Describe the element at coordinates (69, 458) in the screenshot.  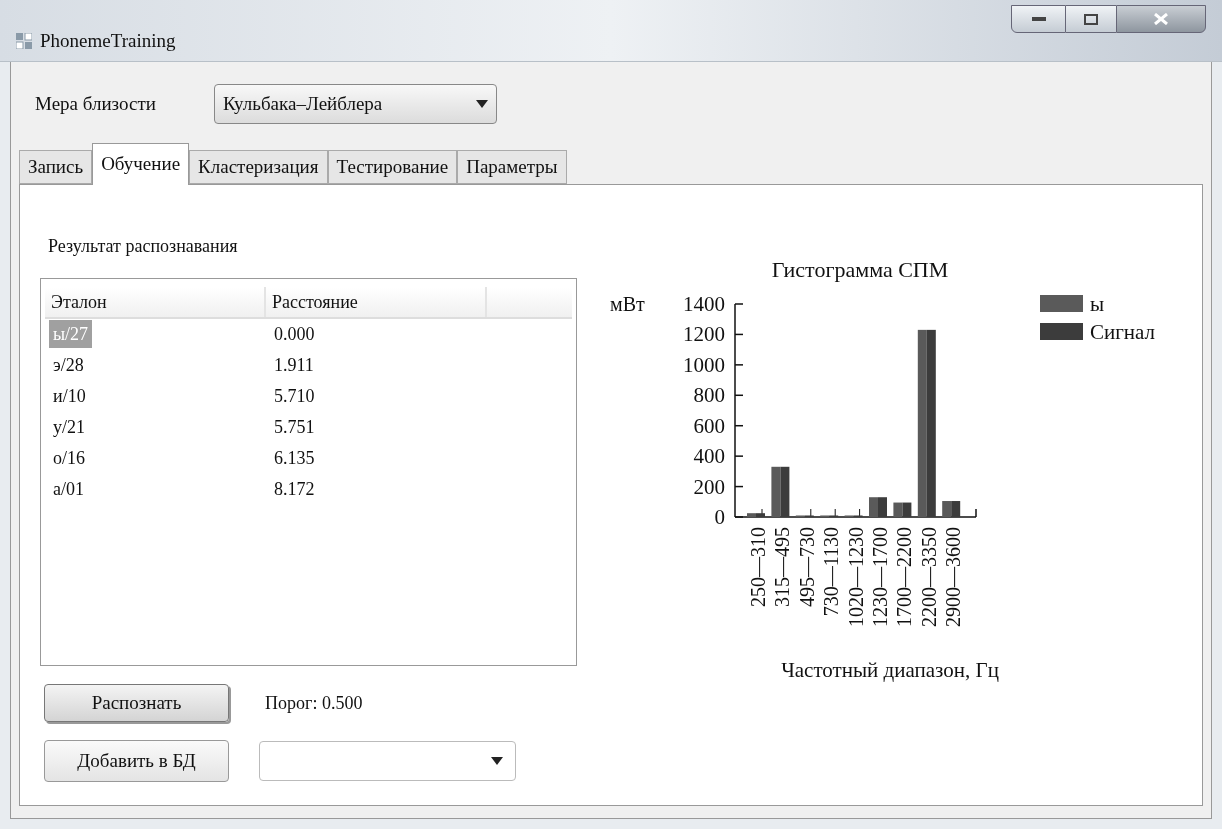
I see `table-cell-text: о/16` at that location.